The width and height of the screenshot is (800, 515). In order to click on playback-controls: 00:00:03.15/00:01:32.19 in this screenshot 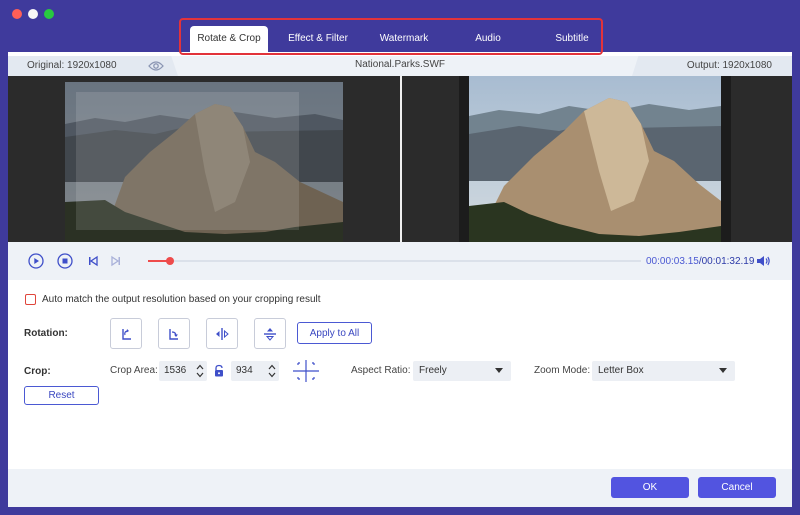, I will do `click(400, 261)`.